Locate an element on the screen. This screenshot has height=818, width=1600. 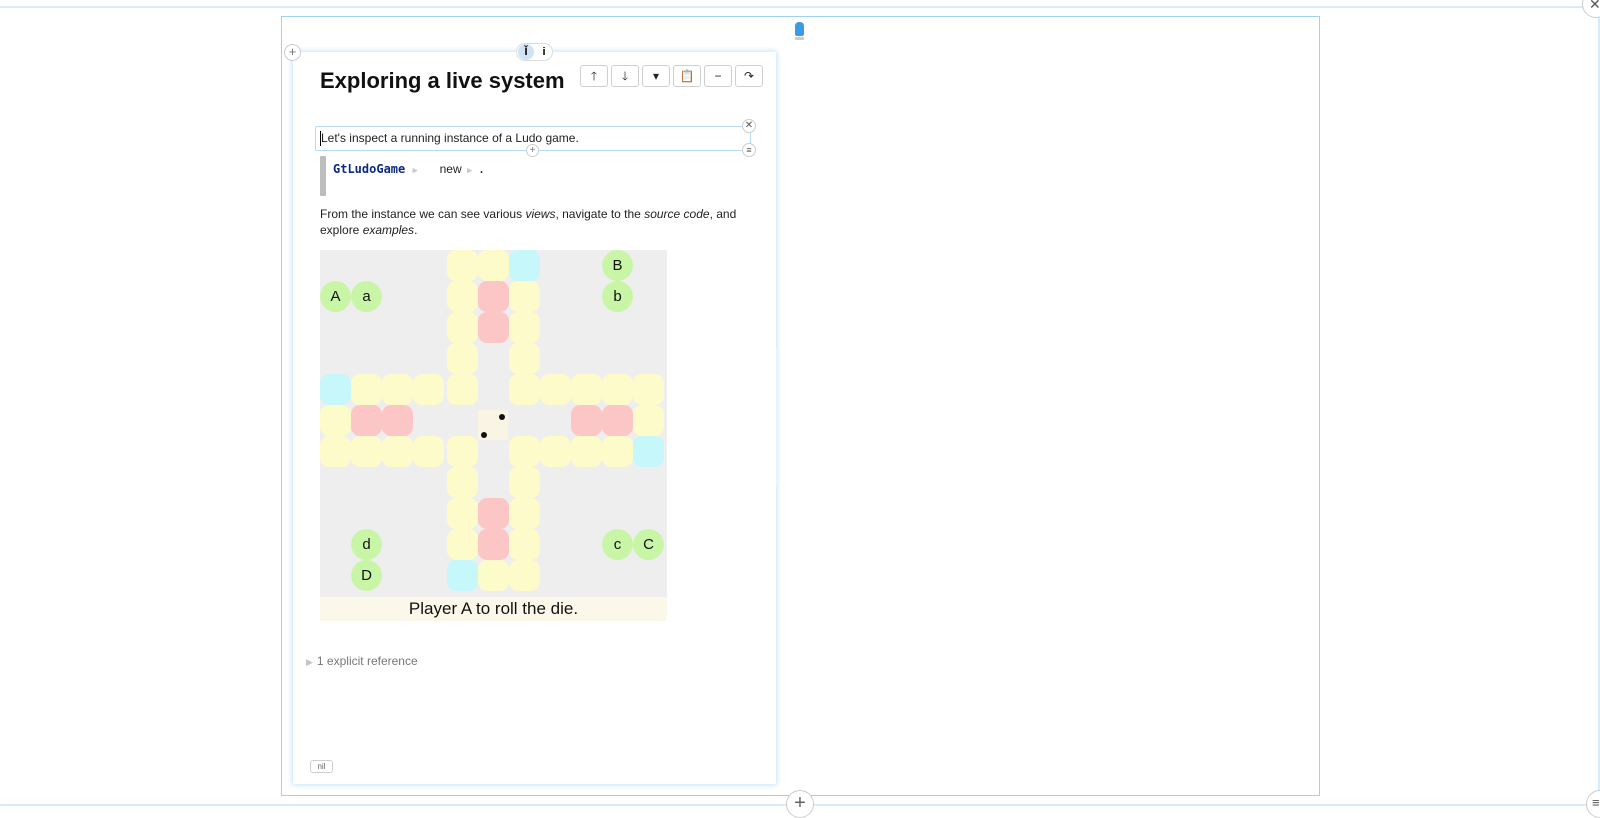
share-button: ↷ is located at coordinates (749, 76).